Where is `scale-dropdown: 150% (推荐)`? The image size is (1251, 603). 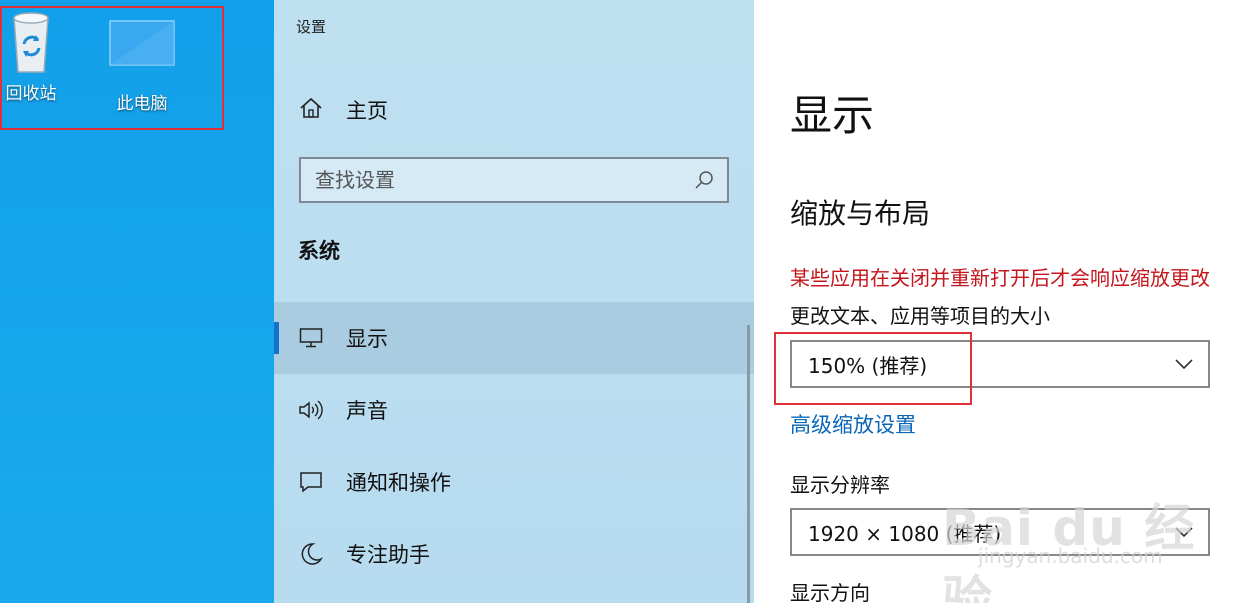
scale-dropdown: 150% (推荐) is located at coordinates (1000, 364).